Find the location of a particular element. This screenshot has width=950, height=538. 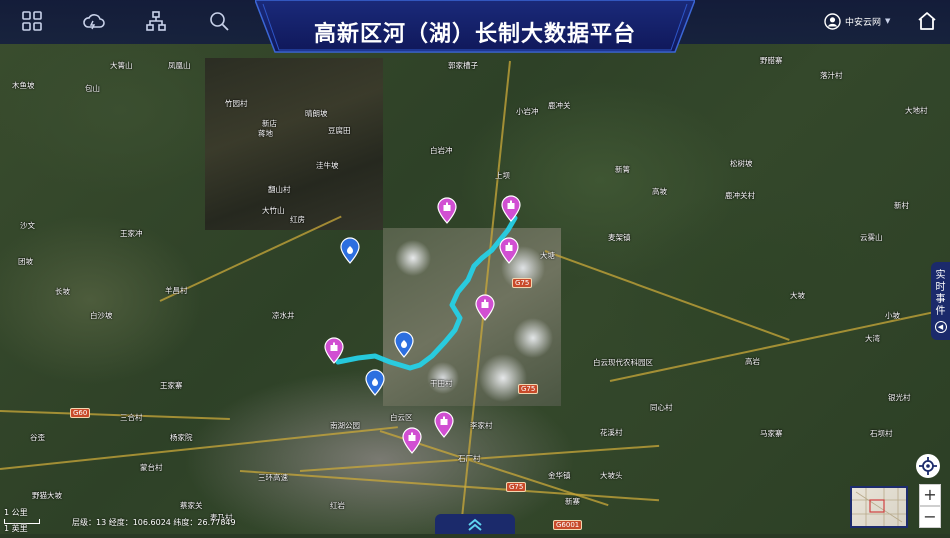

double-chevron-up-icon is located at coordinates (475, 524).